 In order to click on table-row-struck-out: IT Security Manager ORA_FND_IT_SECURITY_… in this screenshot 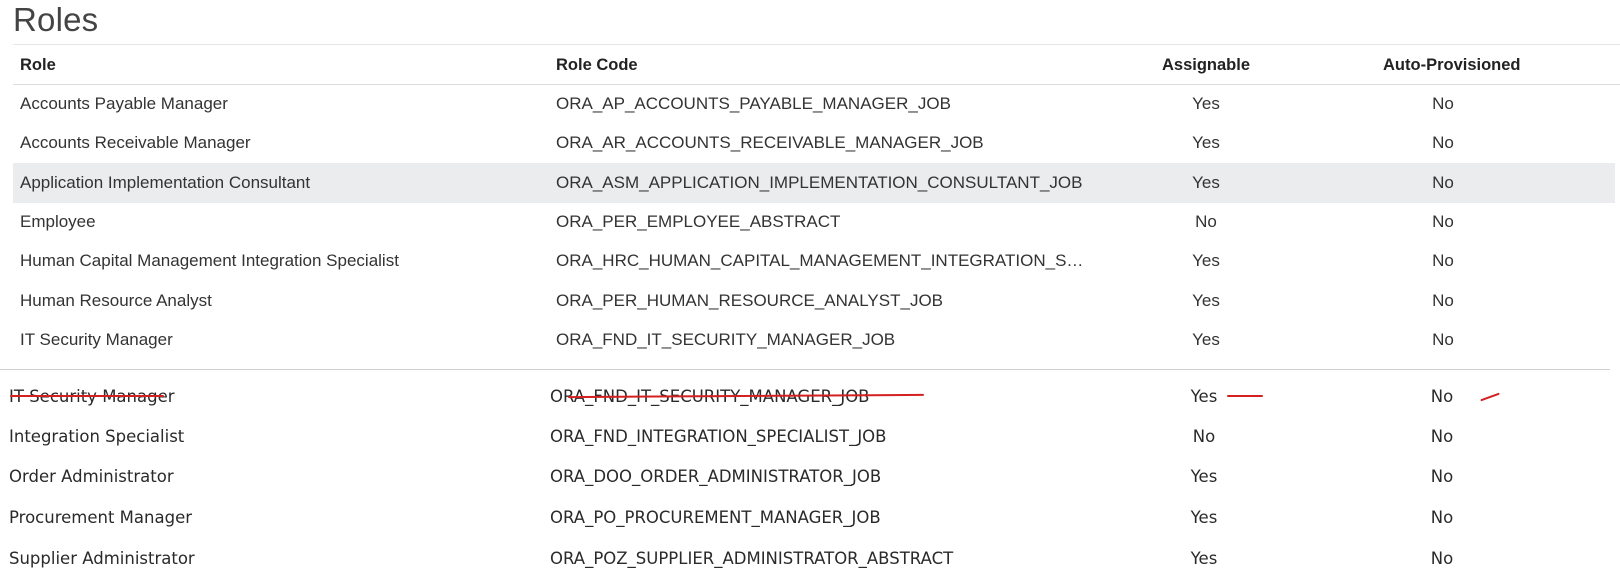, I will do `click(810, 401)`.